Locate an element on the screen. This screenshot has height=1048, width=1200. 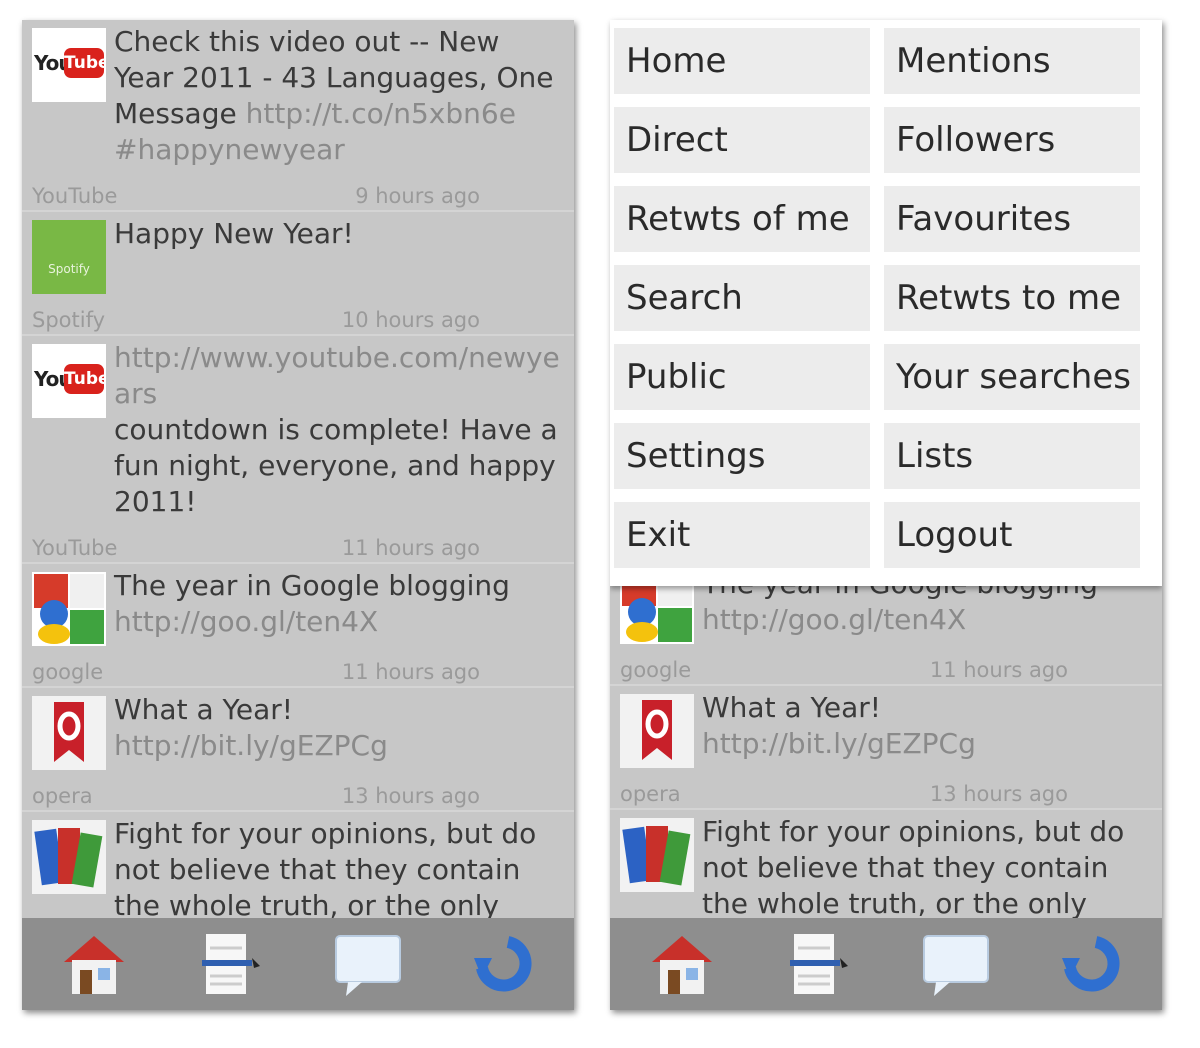
tweet-text: Happy New Year! is located at coordinates (234, 233).